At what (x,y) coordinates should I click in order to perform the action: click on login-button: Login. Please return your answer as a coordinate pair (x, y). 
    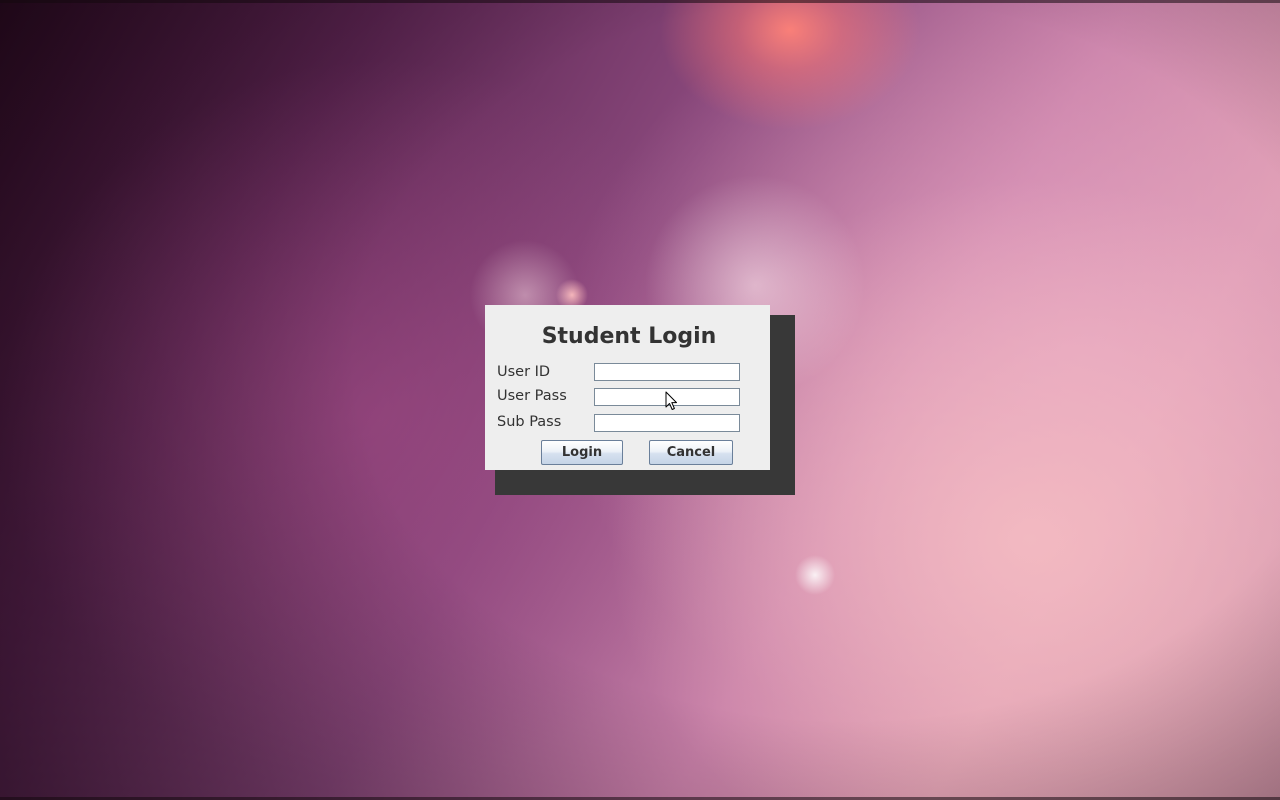
    Looking at the image, I should click on (582, 452).